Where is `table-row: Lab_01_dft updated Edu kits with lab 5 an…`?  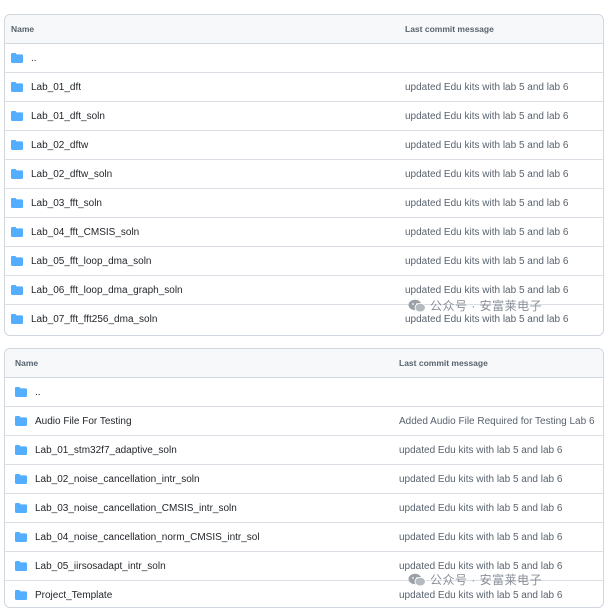 table-row: Lab_01_dft updated Edu kits with lab 5 an… is located at coordinates (304, 87).